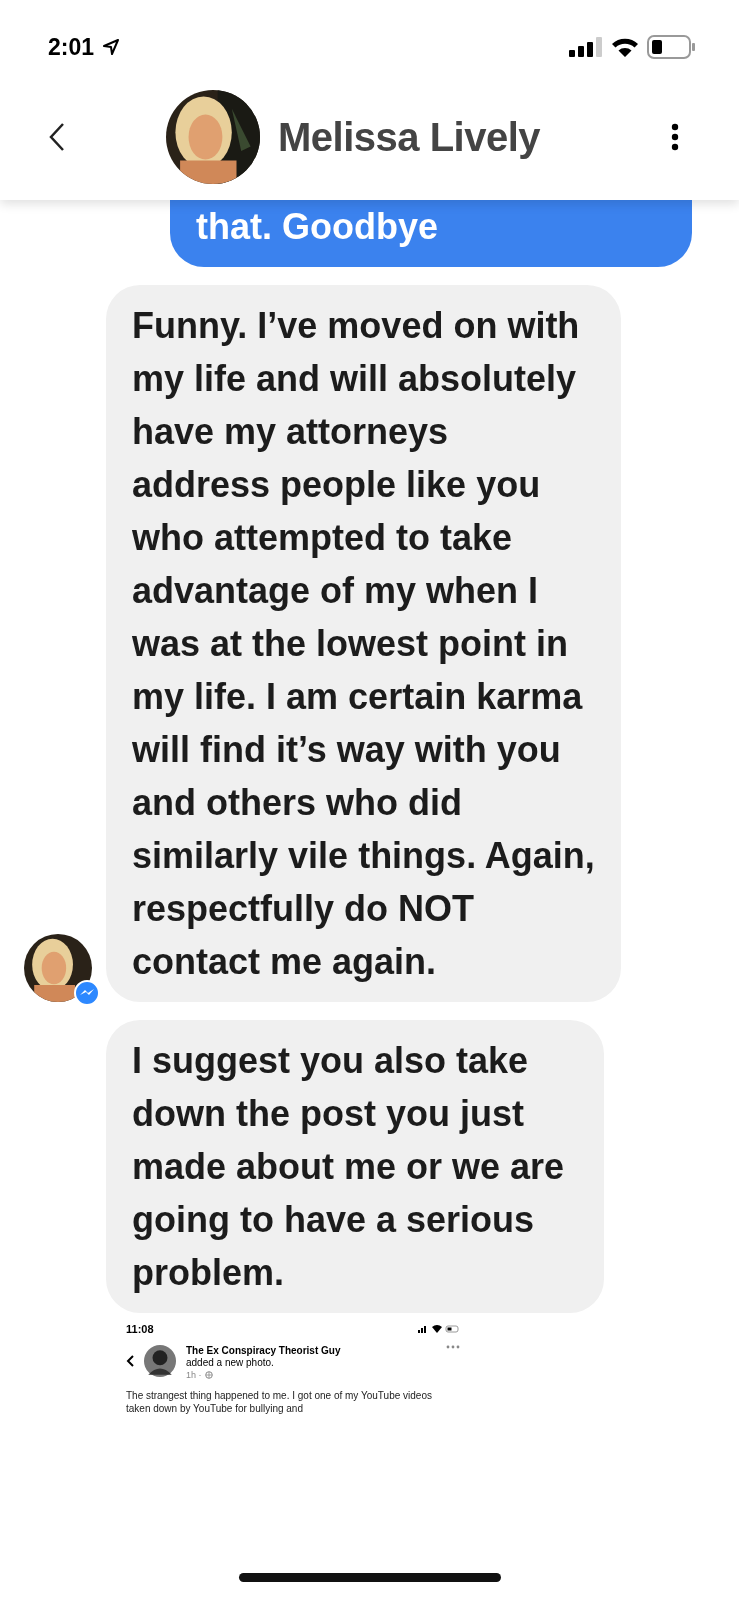 The height and width of the screenshot is (1600, 739). What do you see at coordinates (439, 1329) in the screenshot?
I see `status-icons-drawing` at bounding box center [439, 1329].